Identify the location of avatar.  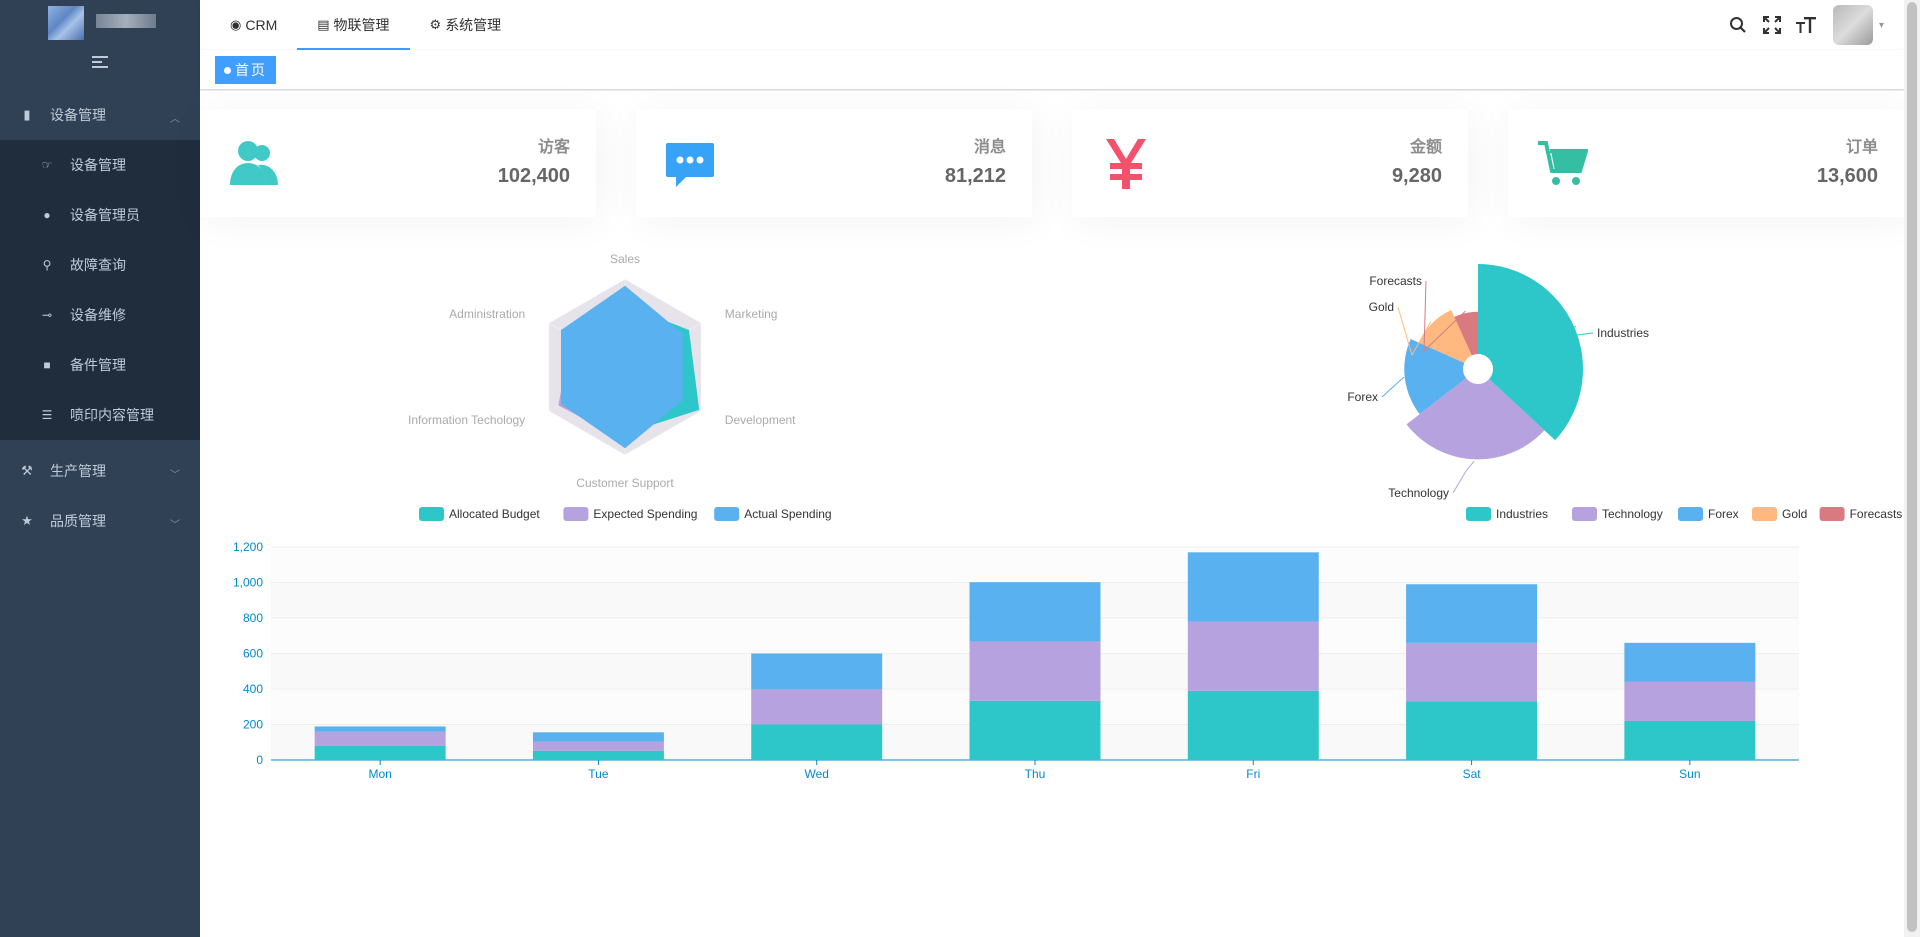
(1852, 25).